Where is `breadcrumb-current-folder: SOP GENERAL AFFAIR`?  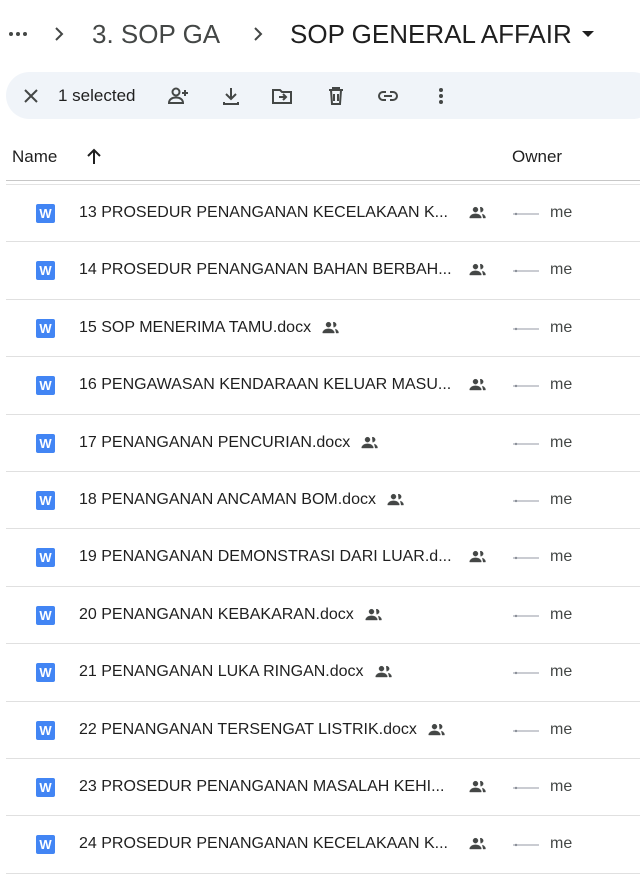
breadcrumb-current-folder: SOP GENERAL AFFAIR is located at coordinates (442, 34).